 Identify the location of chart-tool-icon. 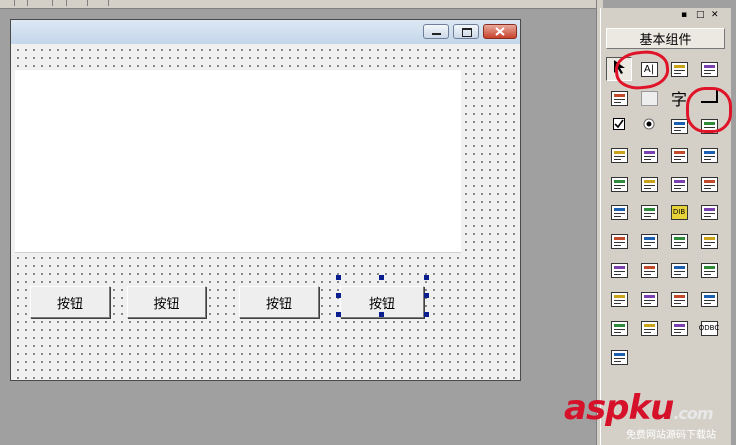
(679, 184).